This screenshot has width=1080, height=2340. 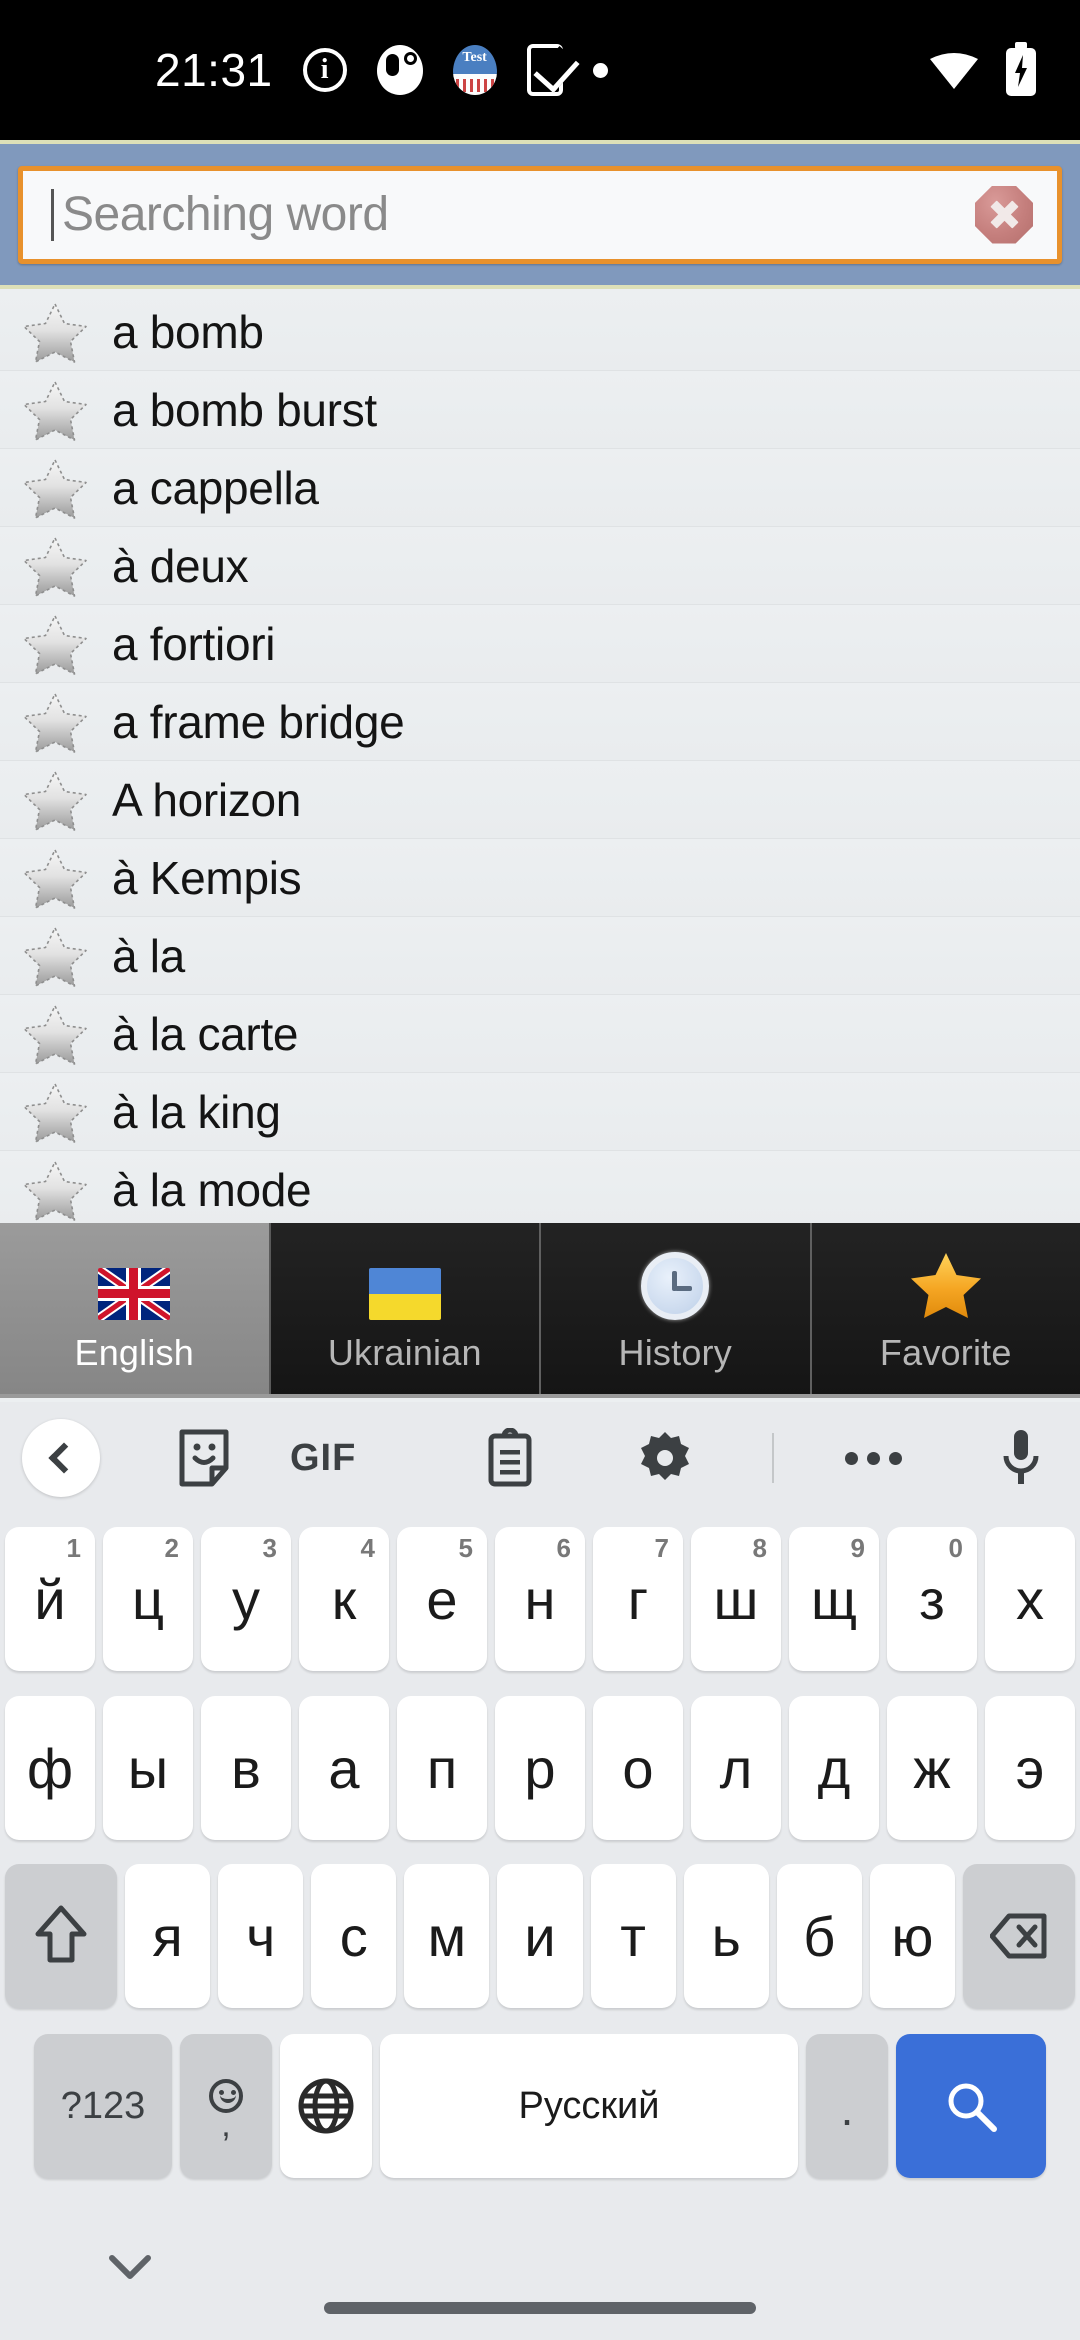 I want to click on word-list-item: A horizon, so click(x=540, y=800).